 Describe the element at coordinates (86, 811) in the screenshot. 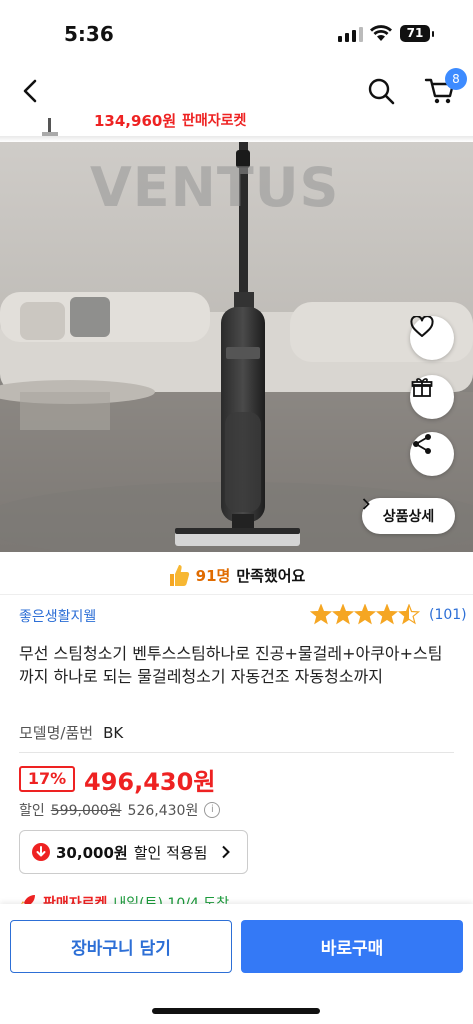

I see `original-price: 599,000원` at that location.